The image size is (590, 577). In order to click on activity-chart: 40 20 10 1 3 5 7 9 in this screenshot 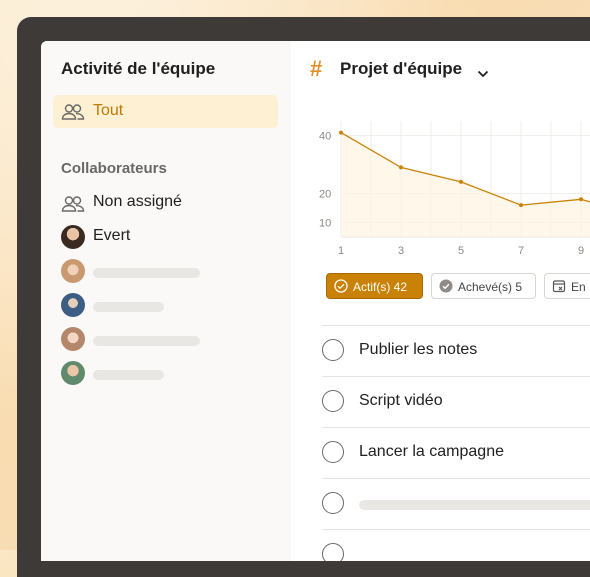, I will do `click(454, 189)`.